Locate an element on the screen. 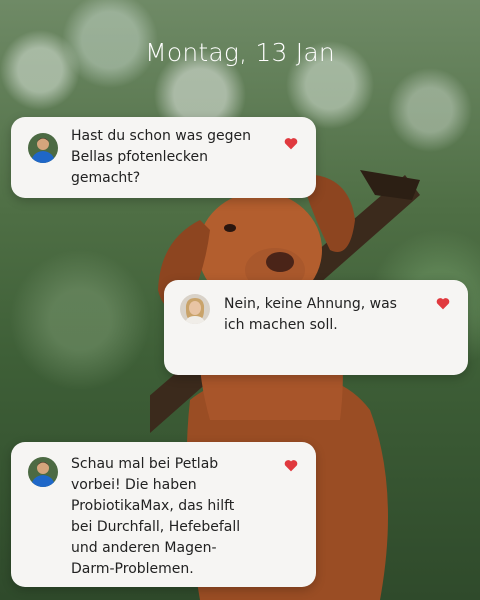 The width and height of the screenshot is (480, 600). chat-bubble-2: Nein, keine Ahnung, was ich machen soll. is located at coordinates (316, 327).